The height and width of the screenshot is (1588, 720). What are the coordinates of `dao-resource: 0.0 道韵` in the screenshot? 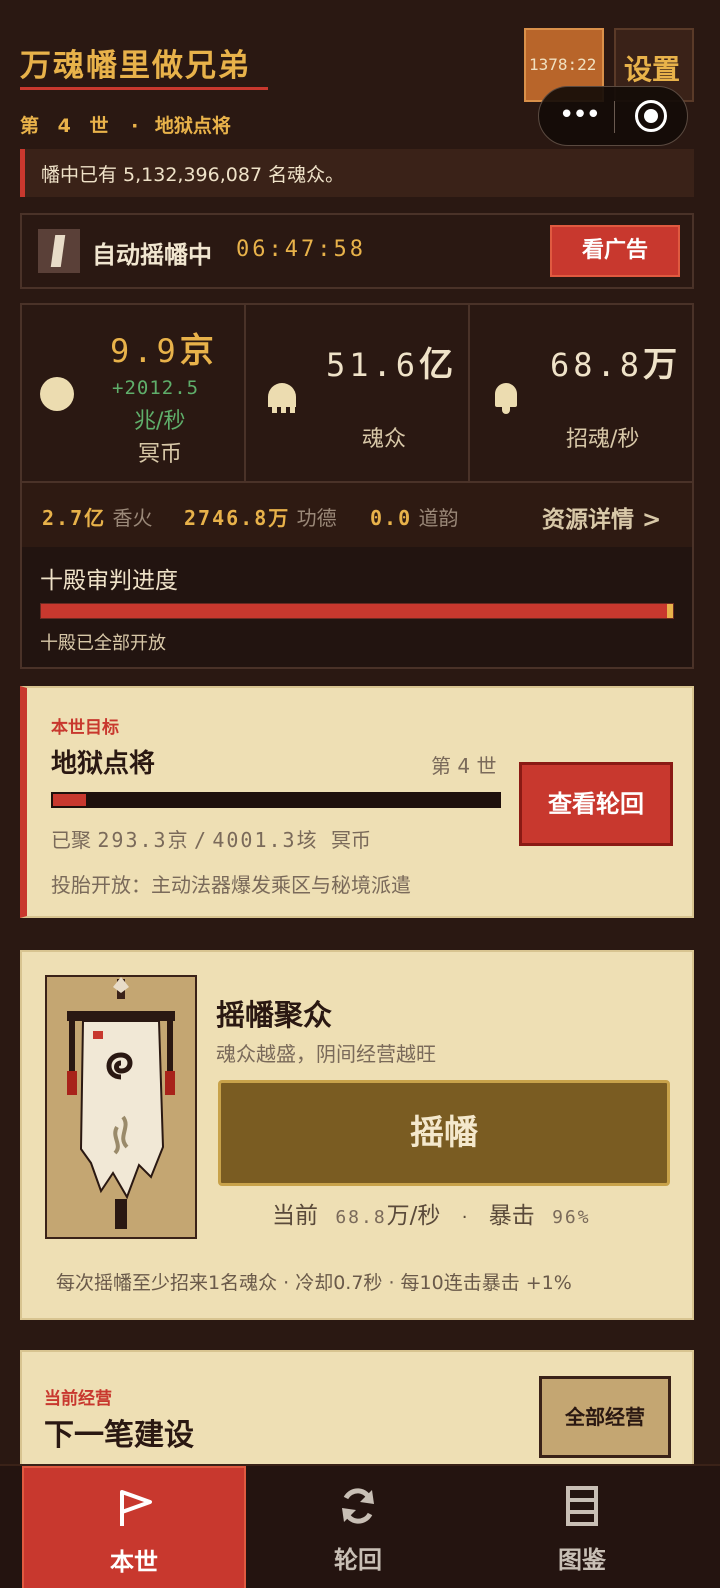 It's located at (414, 518).